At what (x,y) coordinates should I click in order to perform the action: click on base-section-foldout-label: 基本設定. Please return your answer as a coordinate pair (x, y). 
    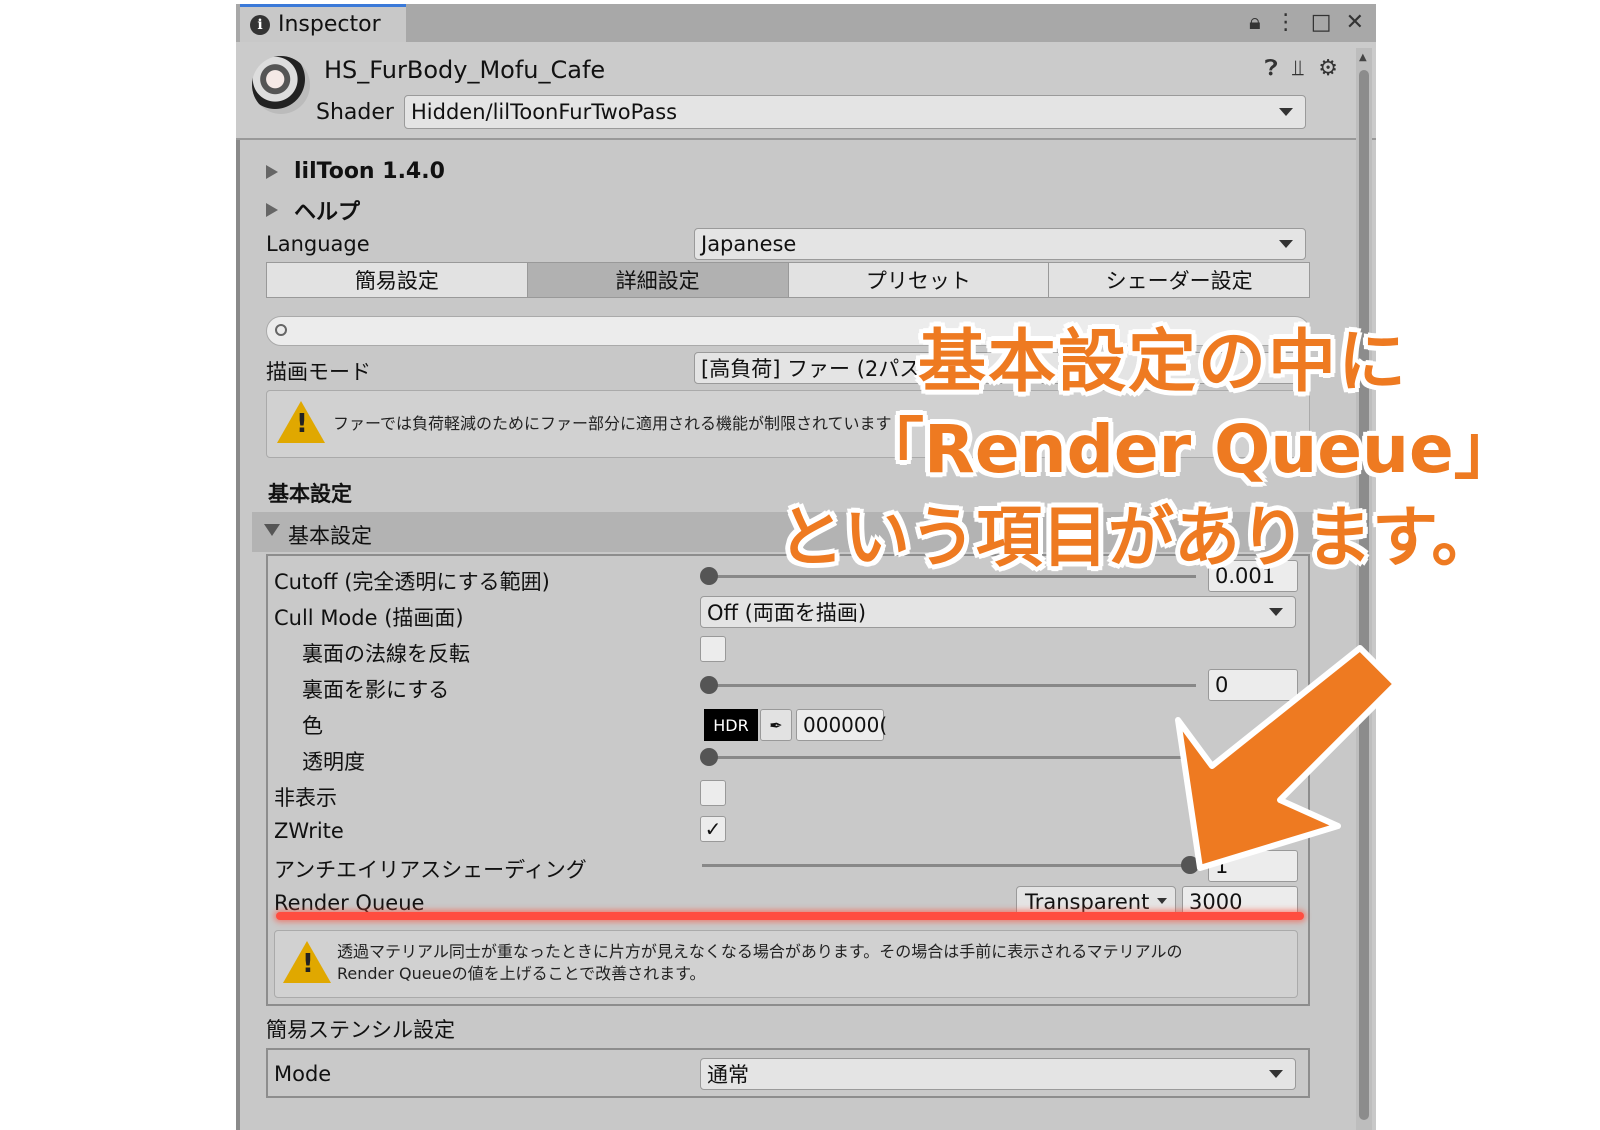
    Looking at the image, I should click on (330, 536).